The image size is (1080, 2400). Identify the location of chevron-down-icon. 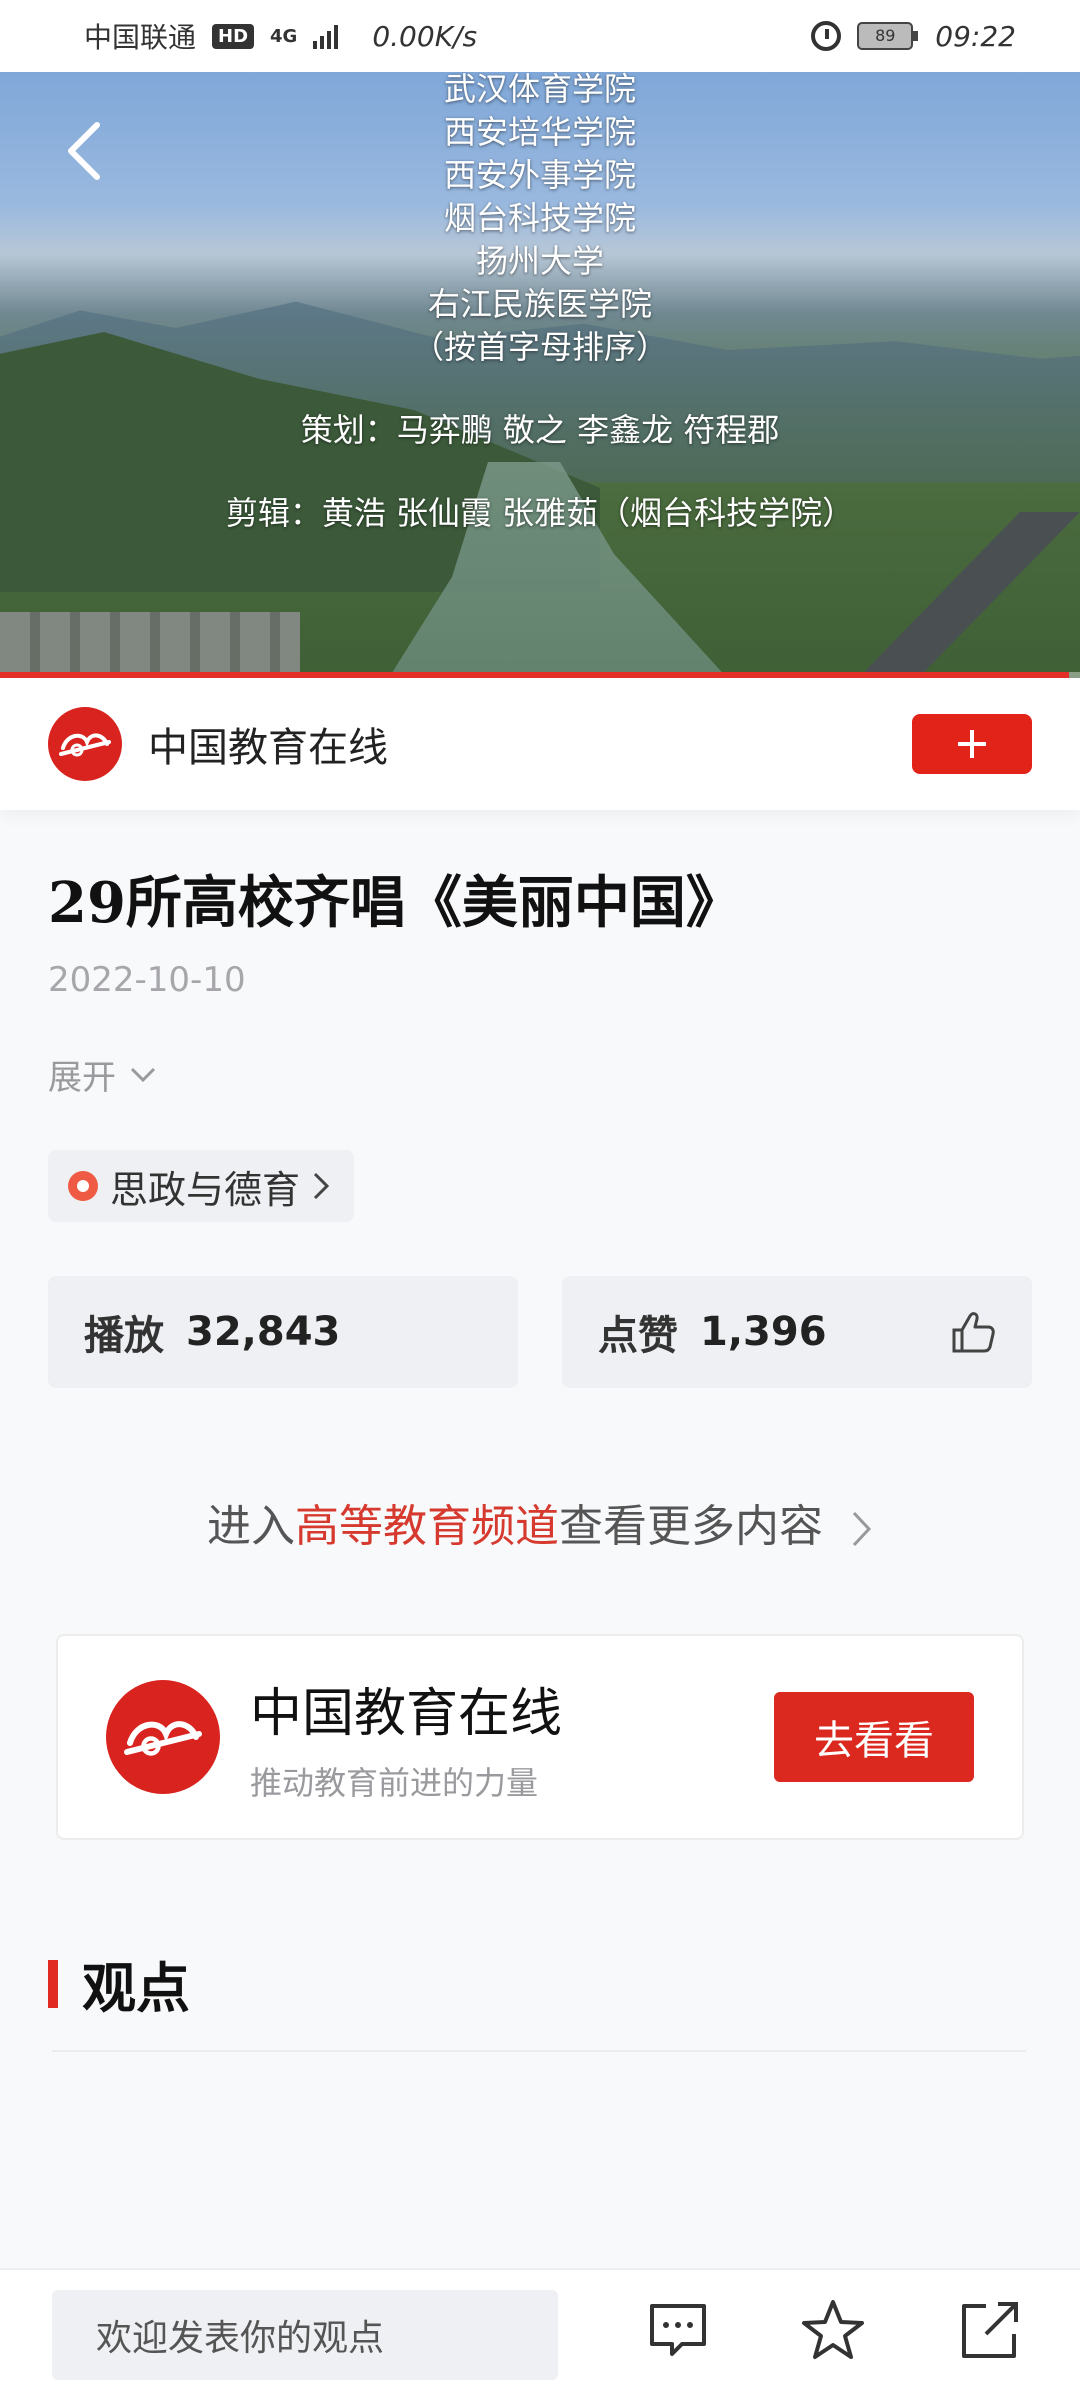
(143, 1074).